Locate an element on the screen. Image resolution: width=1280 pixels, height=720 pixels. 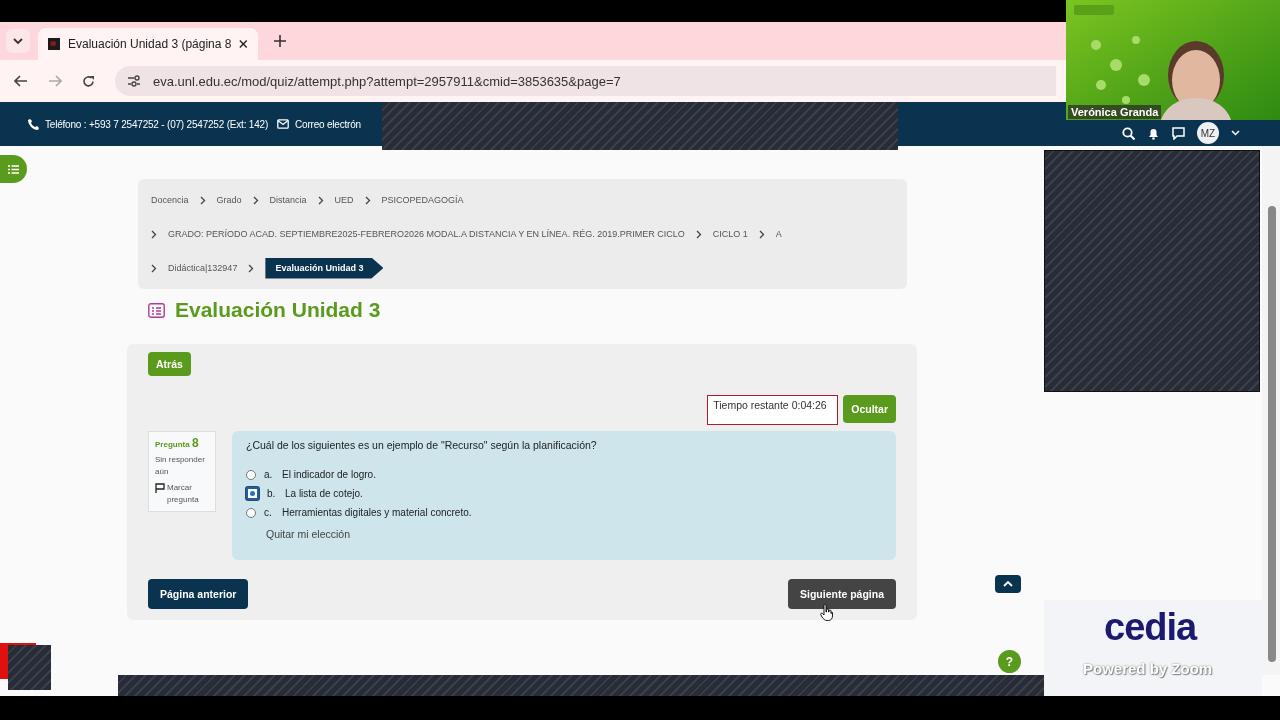
breadcrumb-link: A is located at coordinates (778, 234).